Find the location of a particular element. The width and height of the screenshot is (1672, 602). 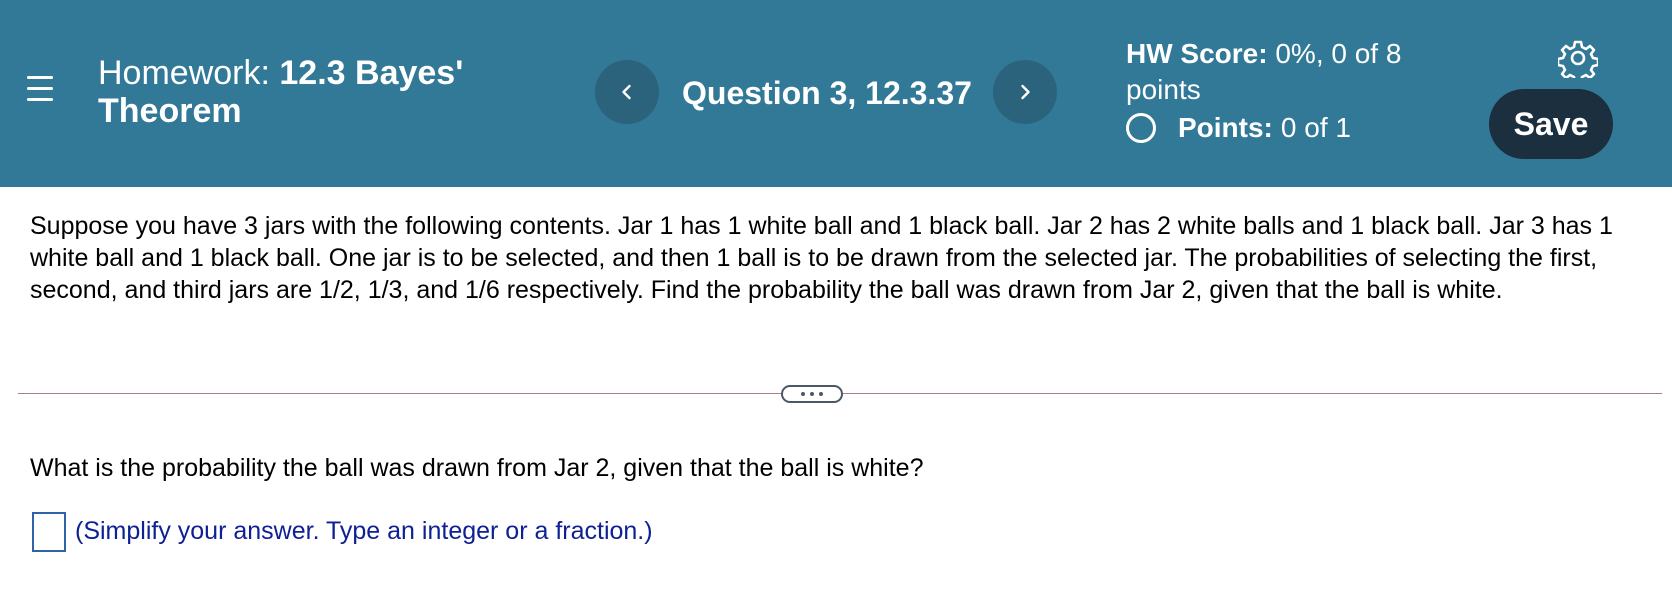

circle-outline-icon is located at coordinates (1141, 128).